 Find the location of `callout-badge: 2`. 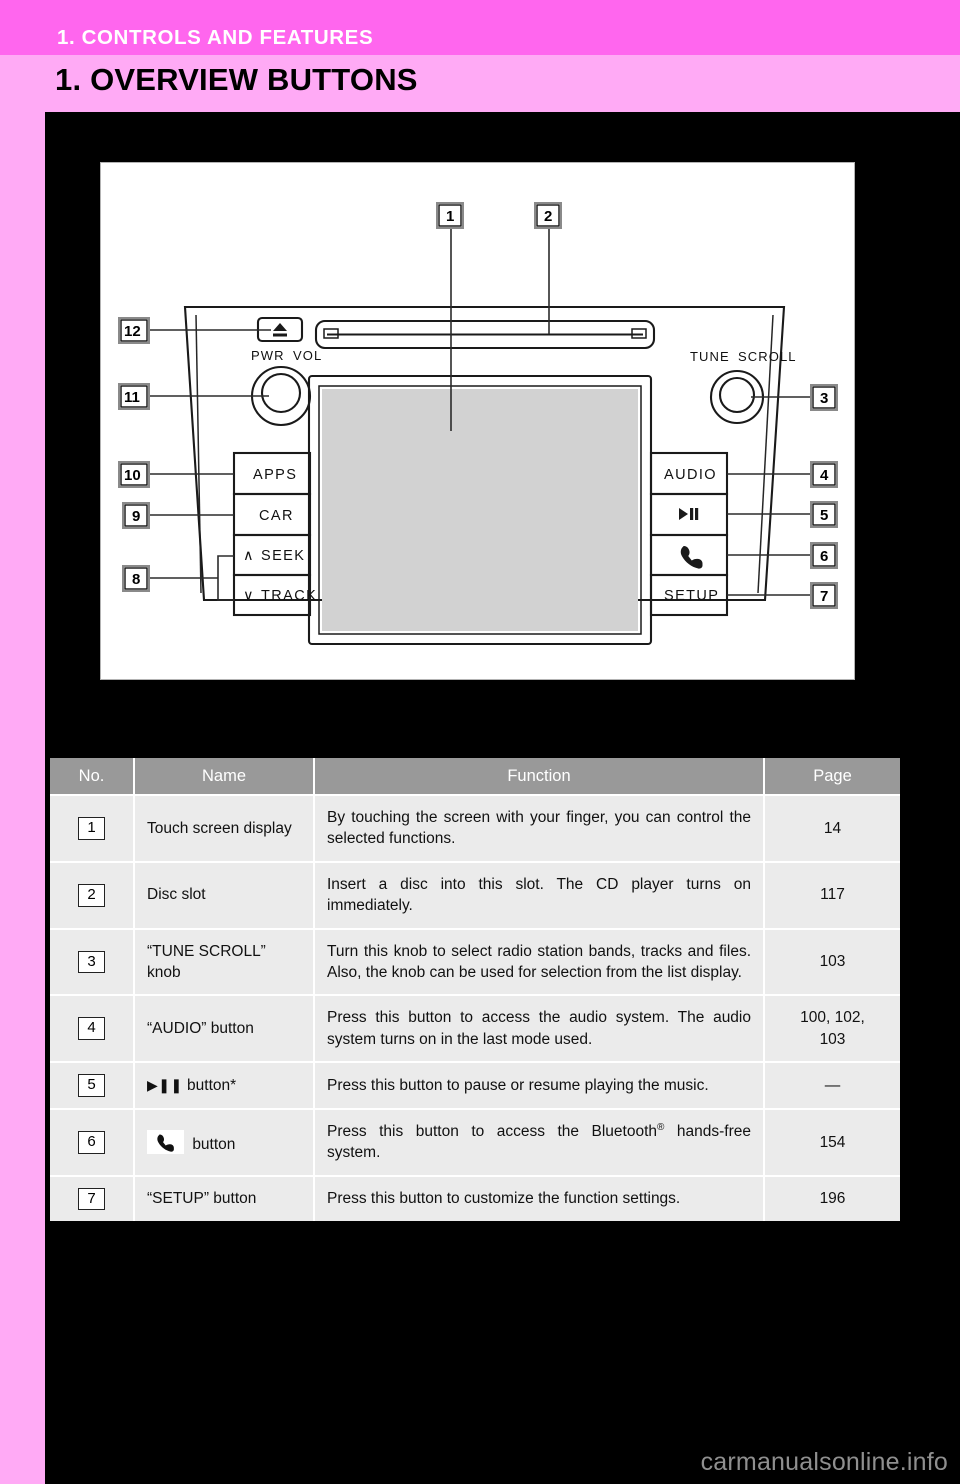

callout-badge: 2 is located at coordinates (91, 895).